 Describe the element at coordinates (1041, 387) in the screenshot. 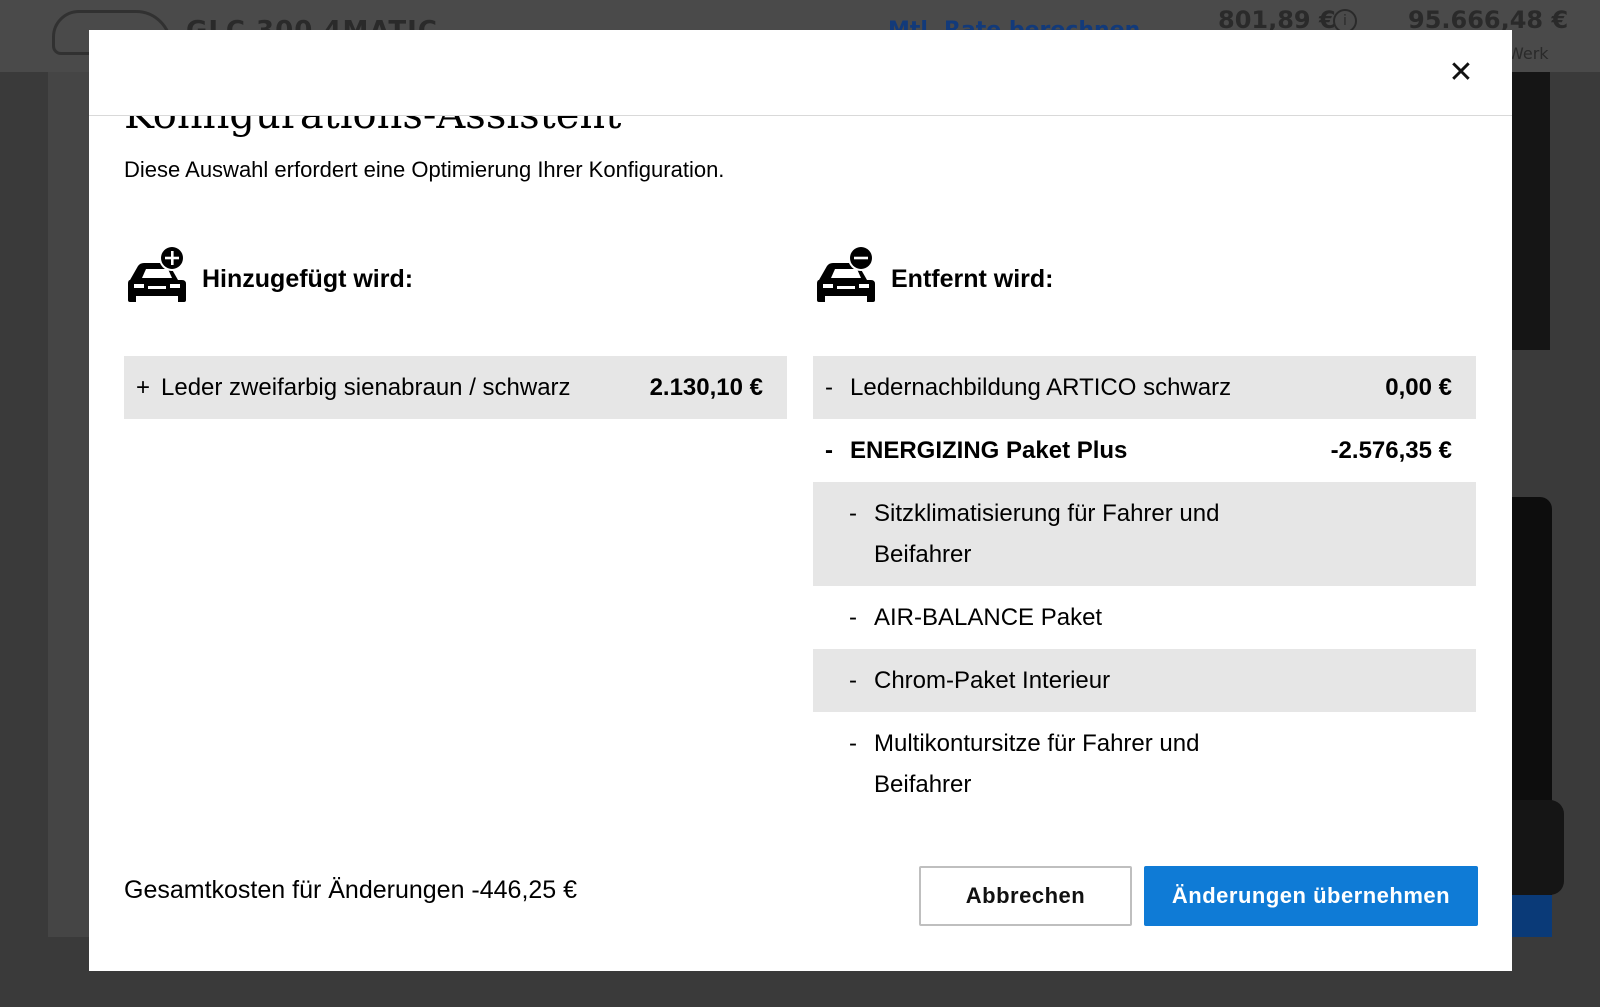

I see `item-name: Ledernachbildung ARTICO schwarz` at that location.